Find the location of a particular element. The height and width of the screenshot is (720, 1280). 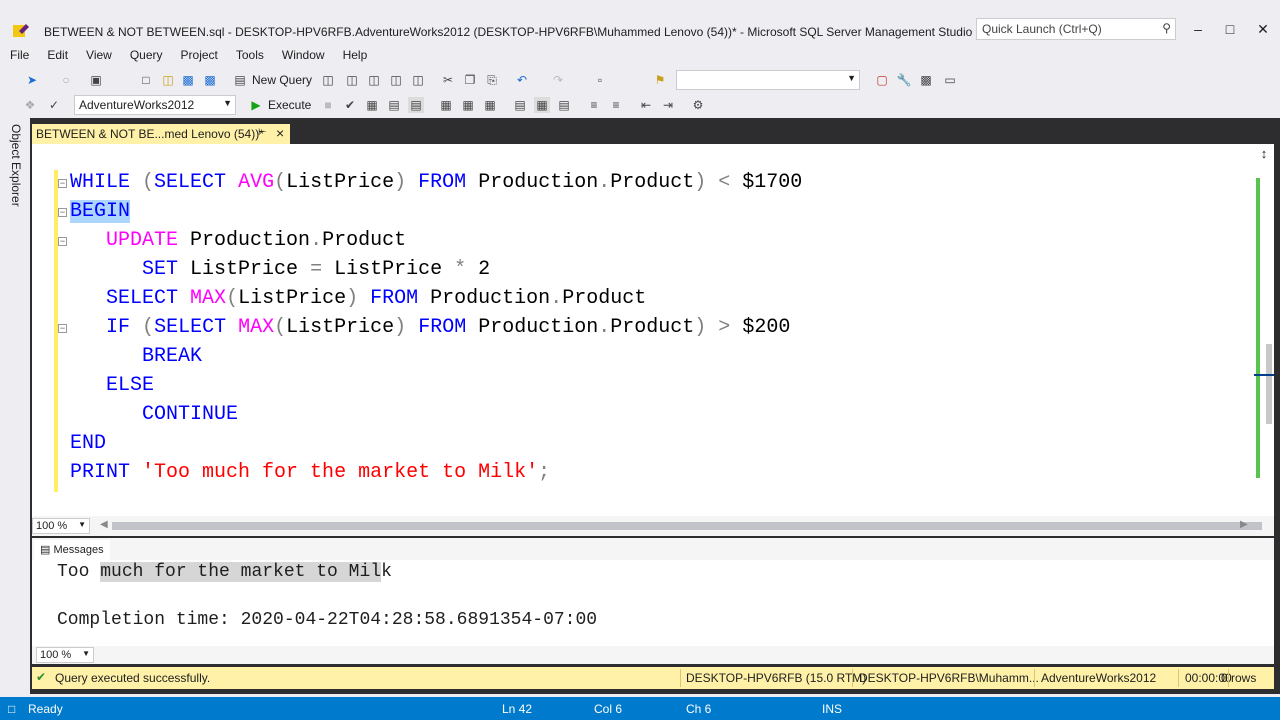

live-stats-icon: ▦ is located at coordinates (468, 105).